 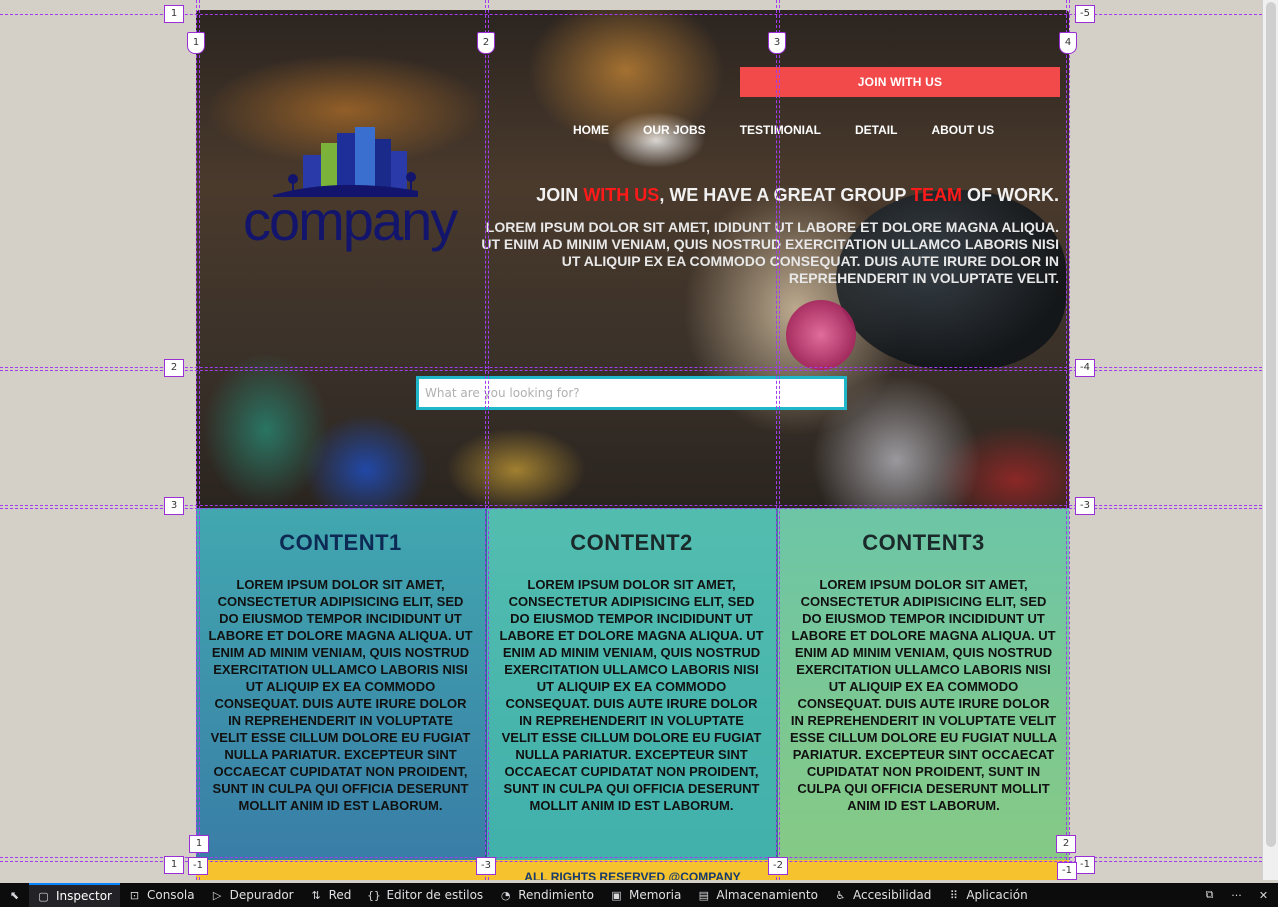 What do you see at coordinates (316, 895) in the screenshot?
I see `network-icon: ⇅` at bounding box center [316, 895].